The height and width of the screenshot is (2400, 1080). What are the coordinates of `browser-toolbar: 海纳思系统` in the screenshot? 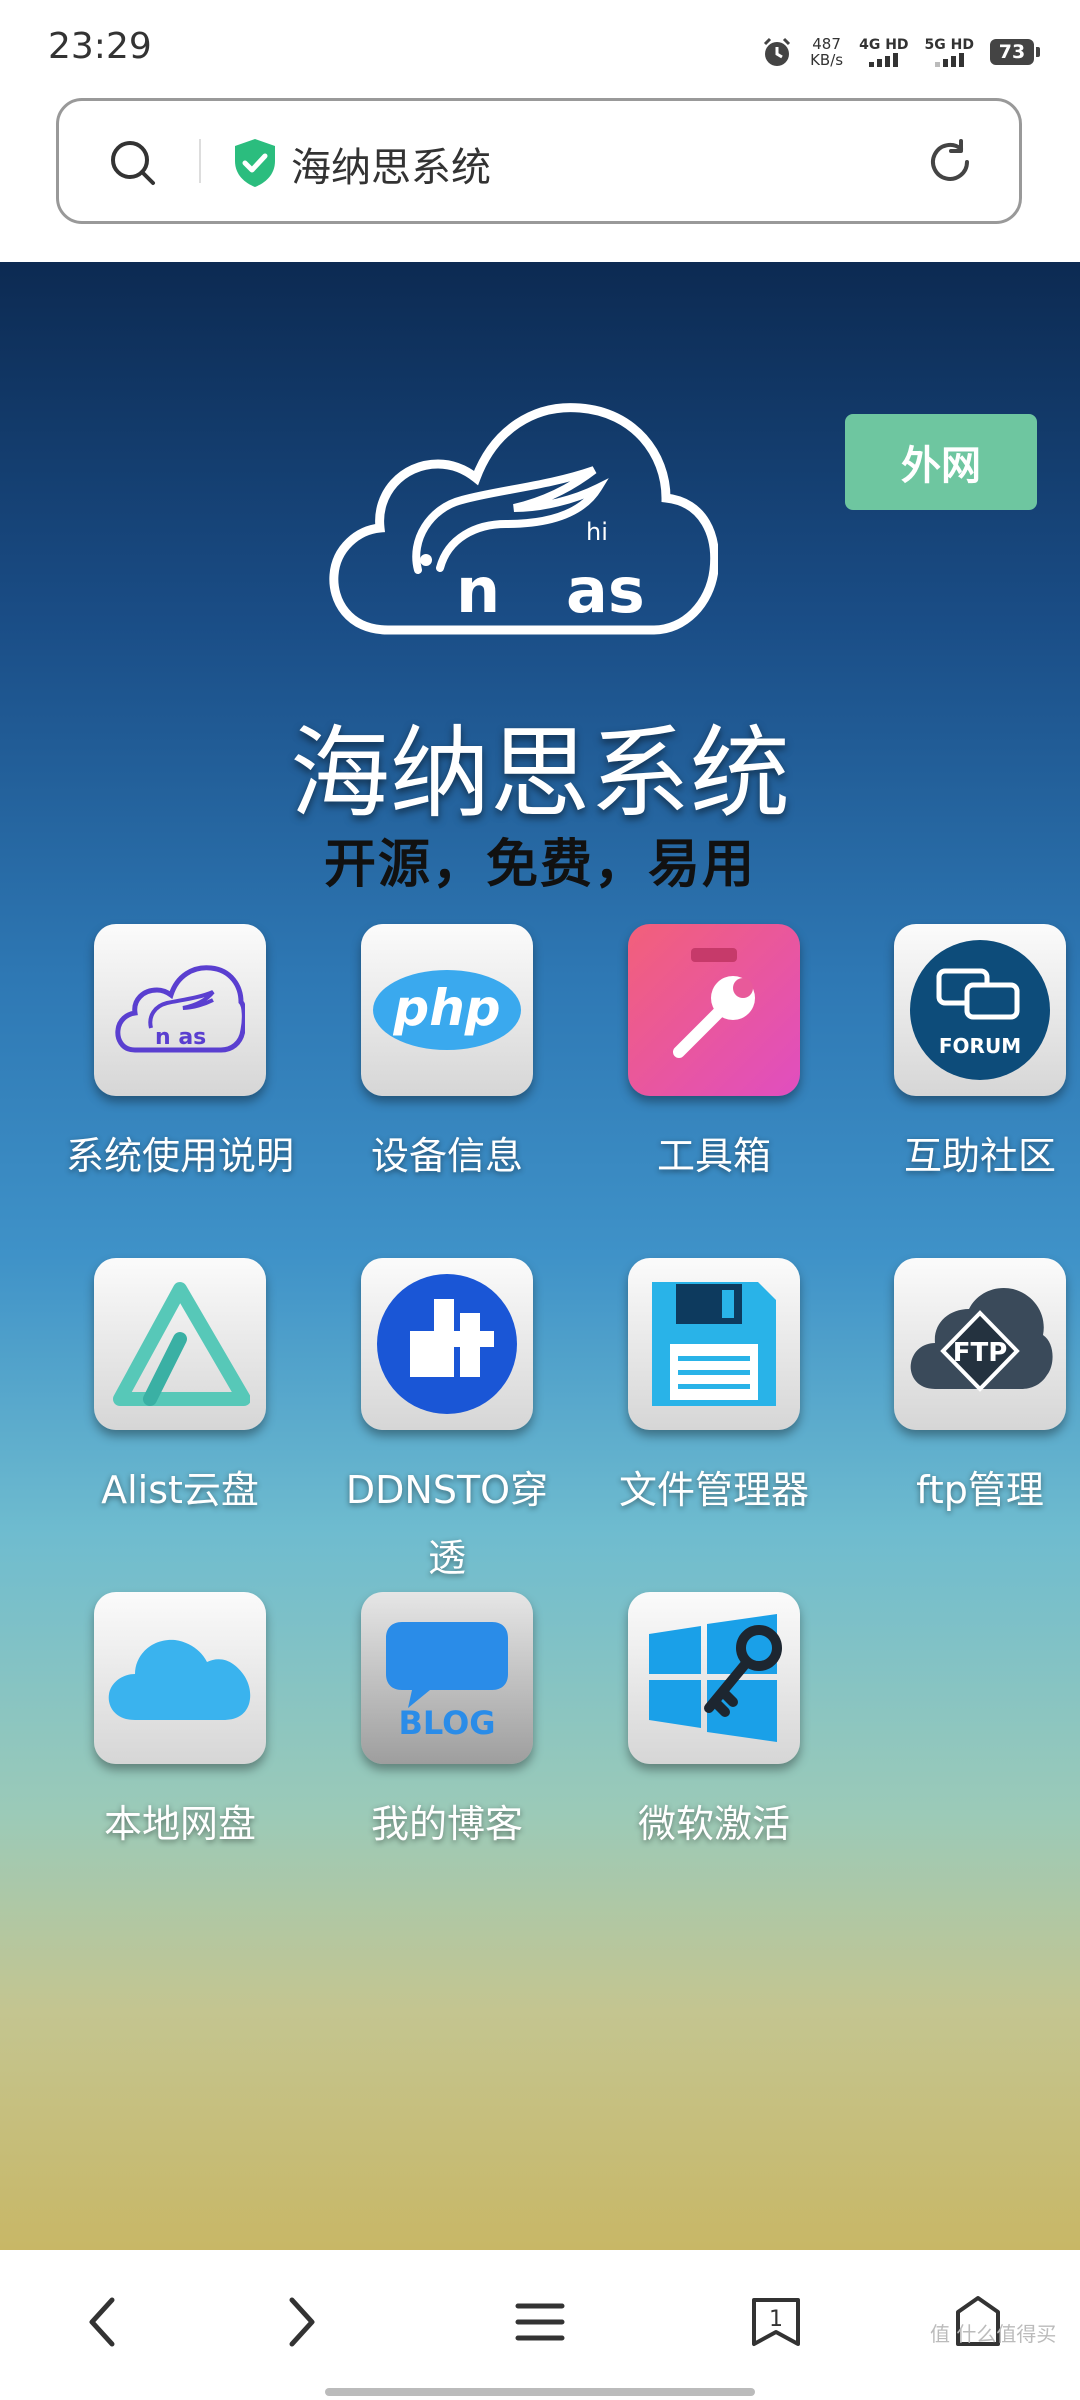 It's located at (540, 179).